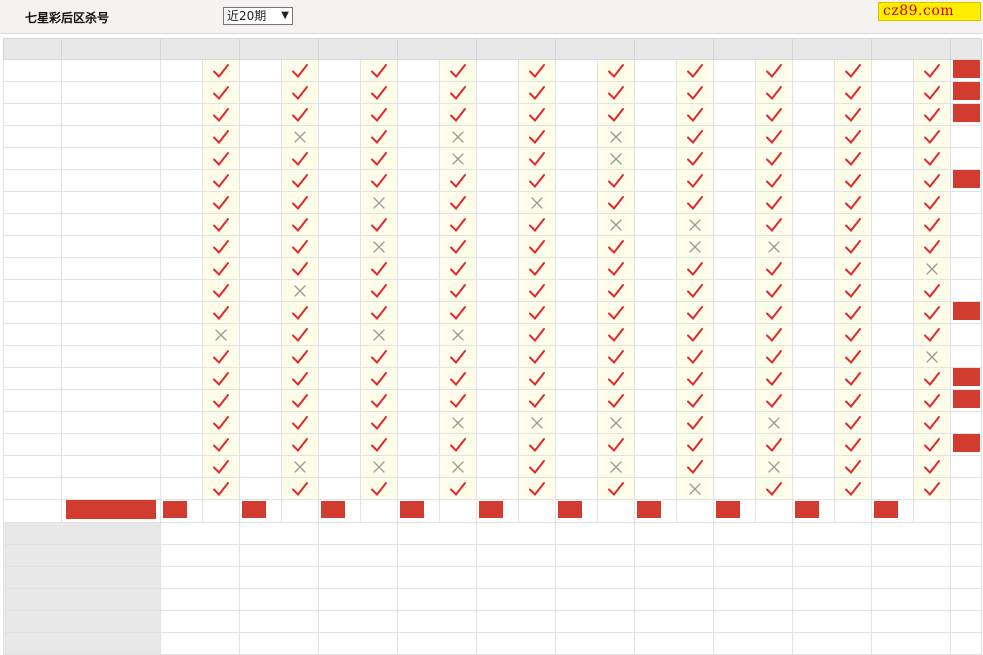  What do you see at coordinates (886, 509) in the screenshot?
I see `current-kill-number` at bounding box center [886, 509].